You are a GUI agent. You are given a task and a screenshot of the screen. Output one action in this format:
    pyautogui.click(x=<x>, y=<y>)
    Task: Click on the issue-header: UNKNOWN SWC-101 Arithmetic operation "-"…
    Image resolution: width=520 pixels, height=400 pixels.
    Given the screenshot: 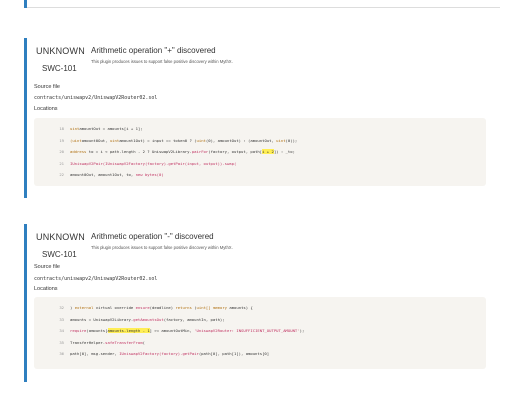 What is the action you would take?
    pyautogui.click(x=264, y=250)
    